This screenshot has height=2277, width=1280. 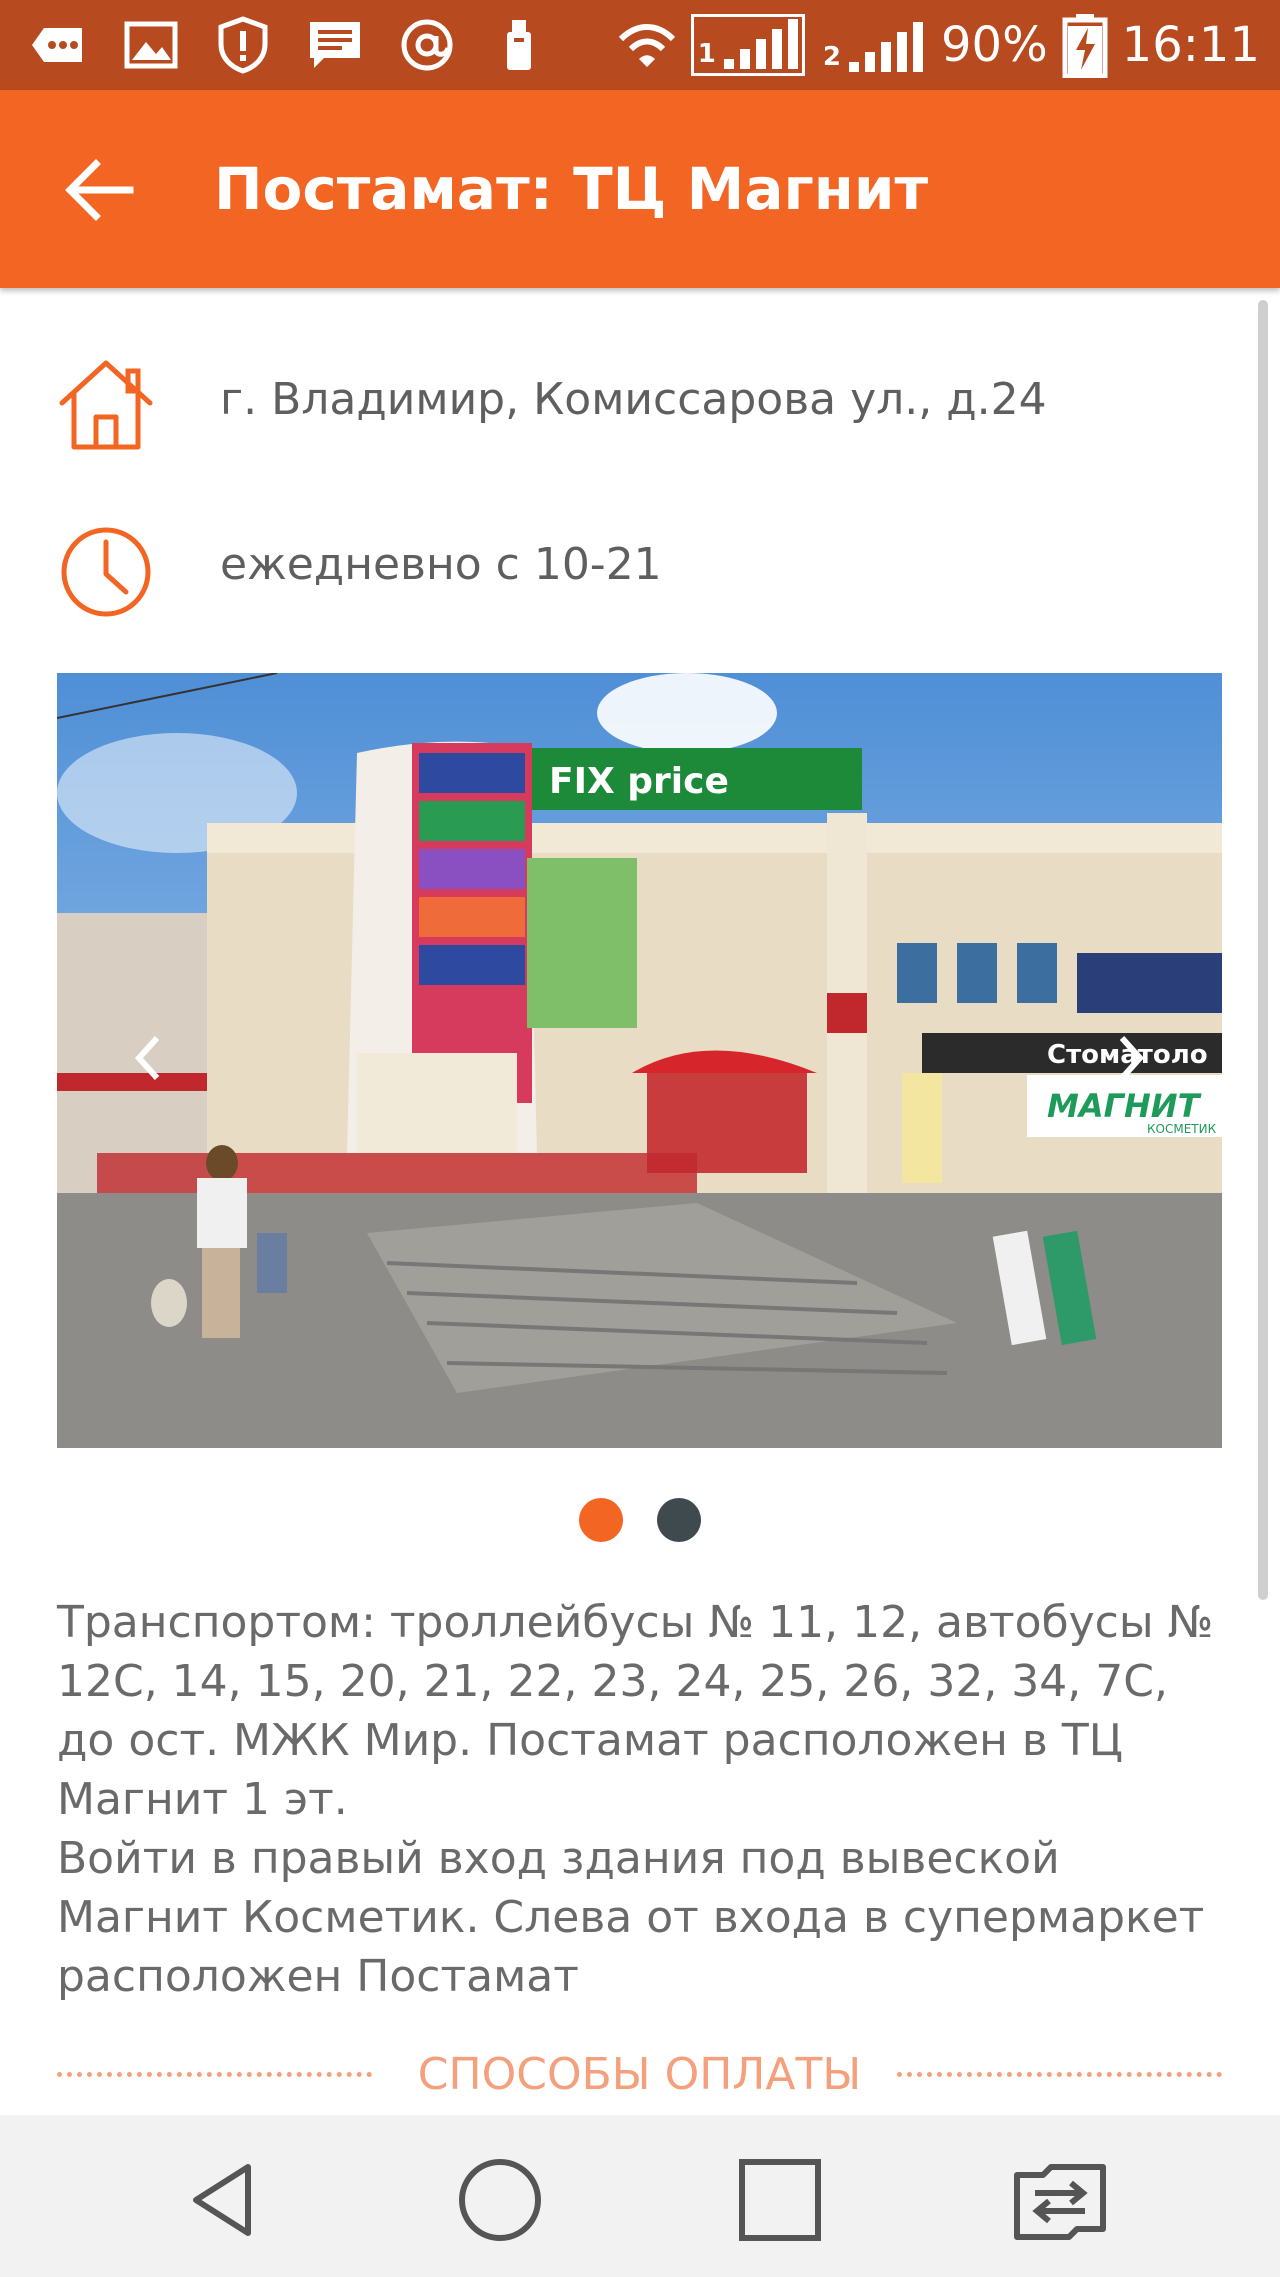 I want to click on nav-home-icon, so click(x=500, y=2200).